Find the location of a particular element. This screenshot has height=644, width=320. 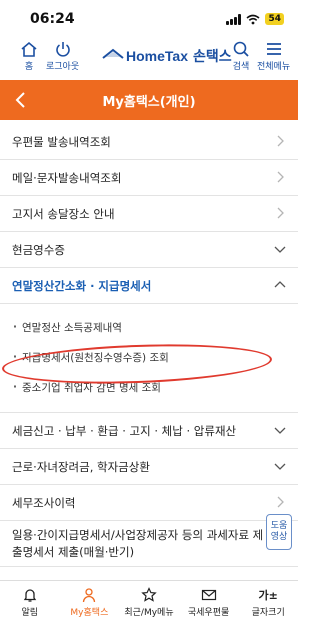

nav-label: 최근/My메뉴 is located at coordinates (149, 613).